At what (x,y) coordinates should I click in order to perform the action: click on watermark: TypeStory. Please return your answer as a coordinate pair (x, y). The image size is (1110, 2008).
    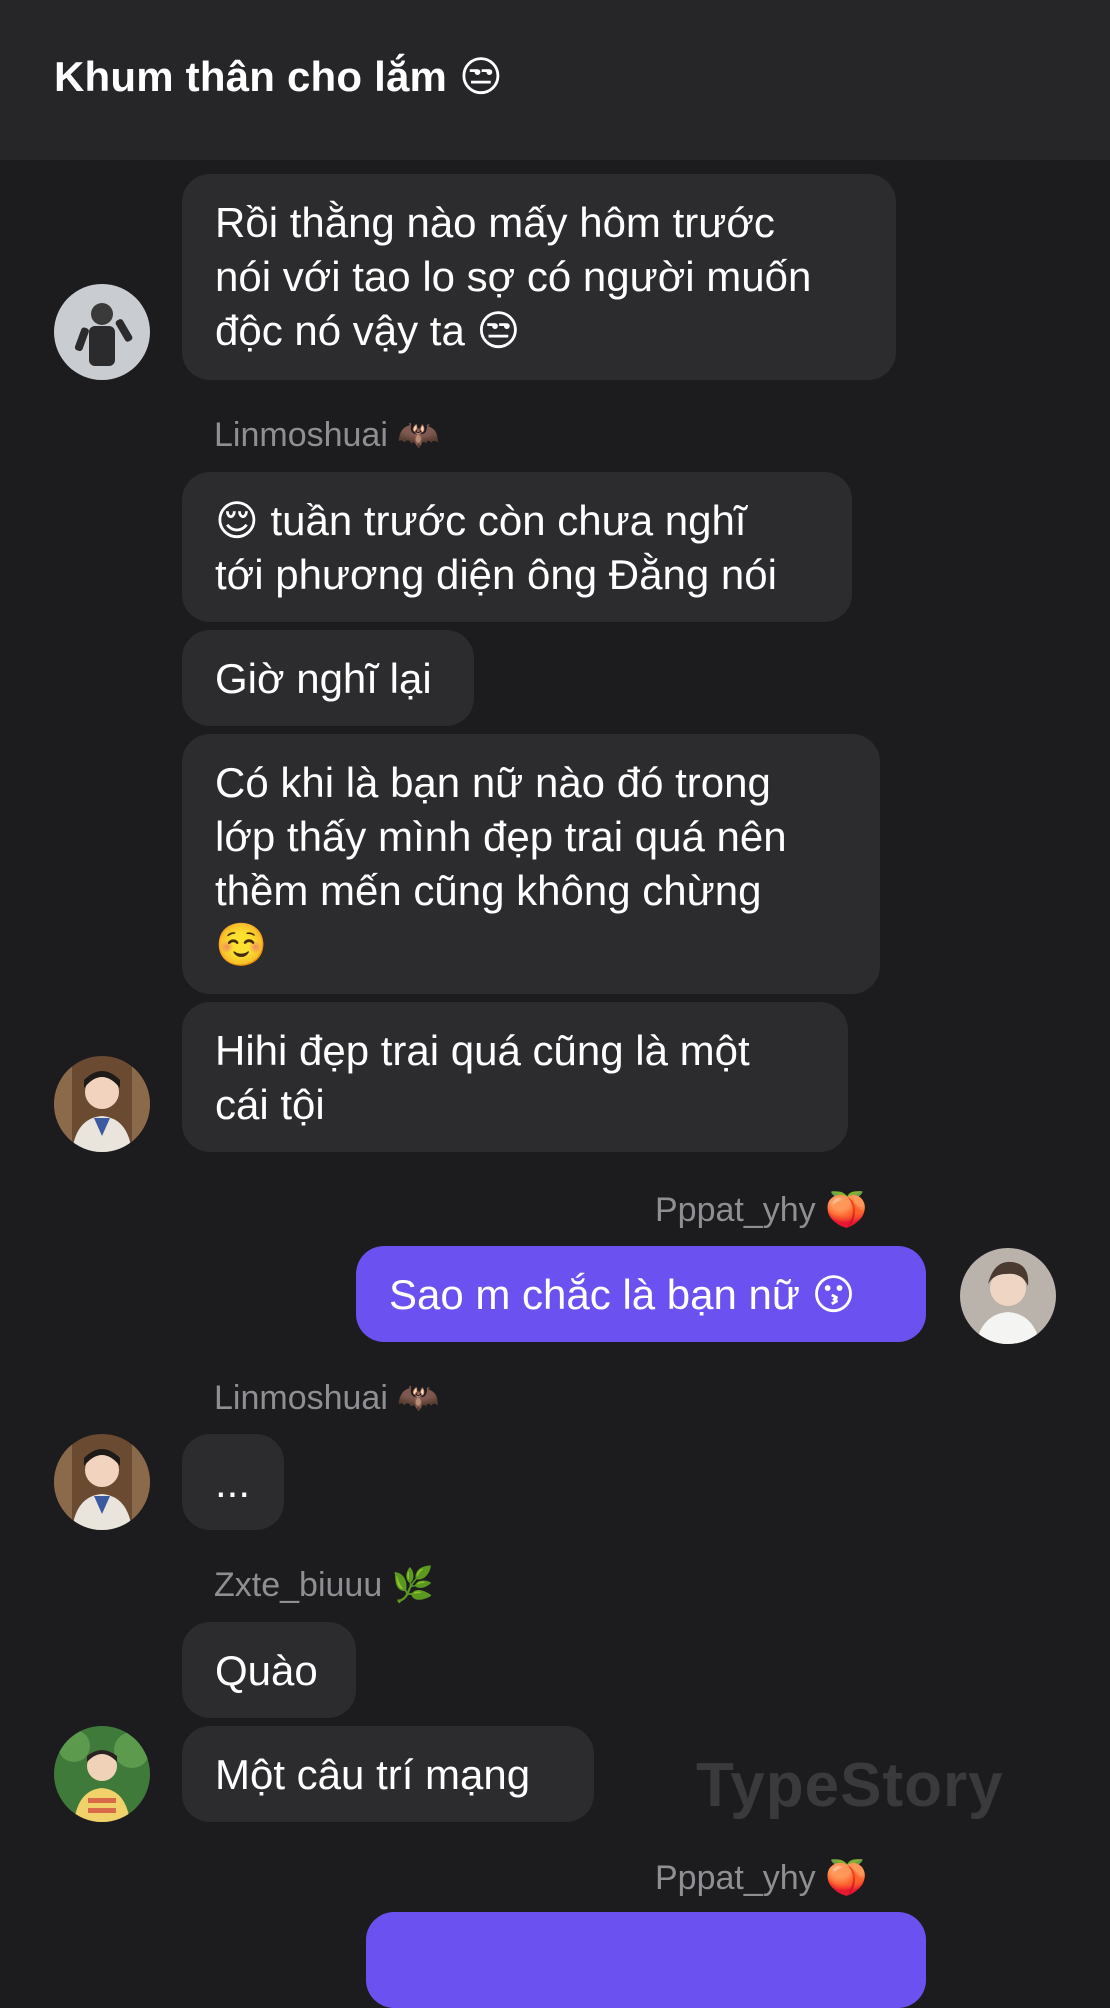
    Looking at the image, I should click on (850, 1785).